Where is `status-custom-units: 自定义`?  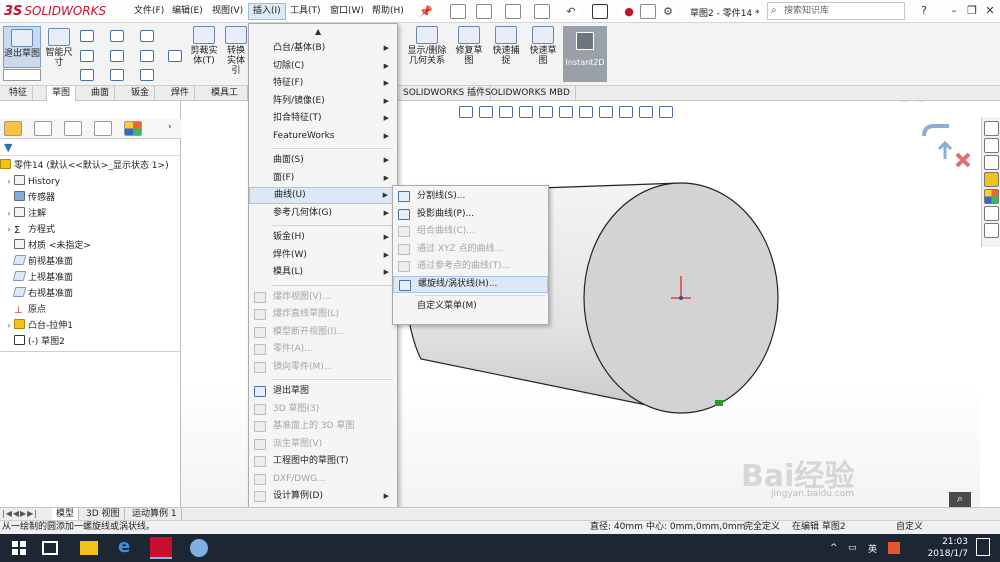 status-custom-units: 自定义 is located at coordinates (909, 527).